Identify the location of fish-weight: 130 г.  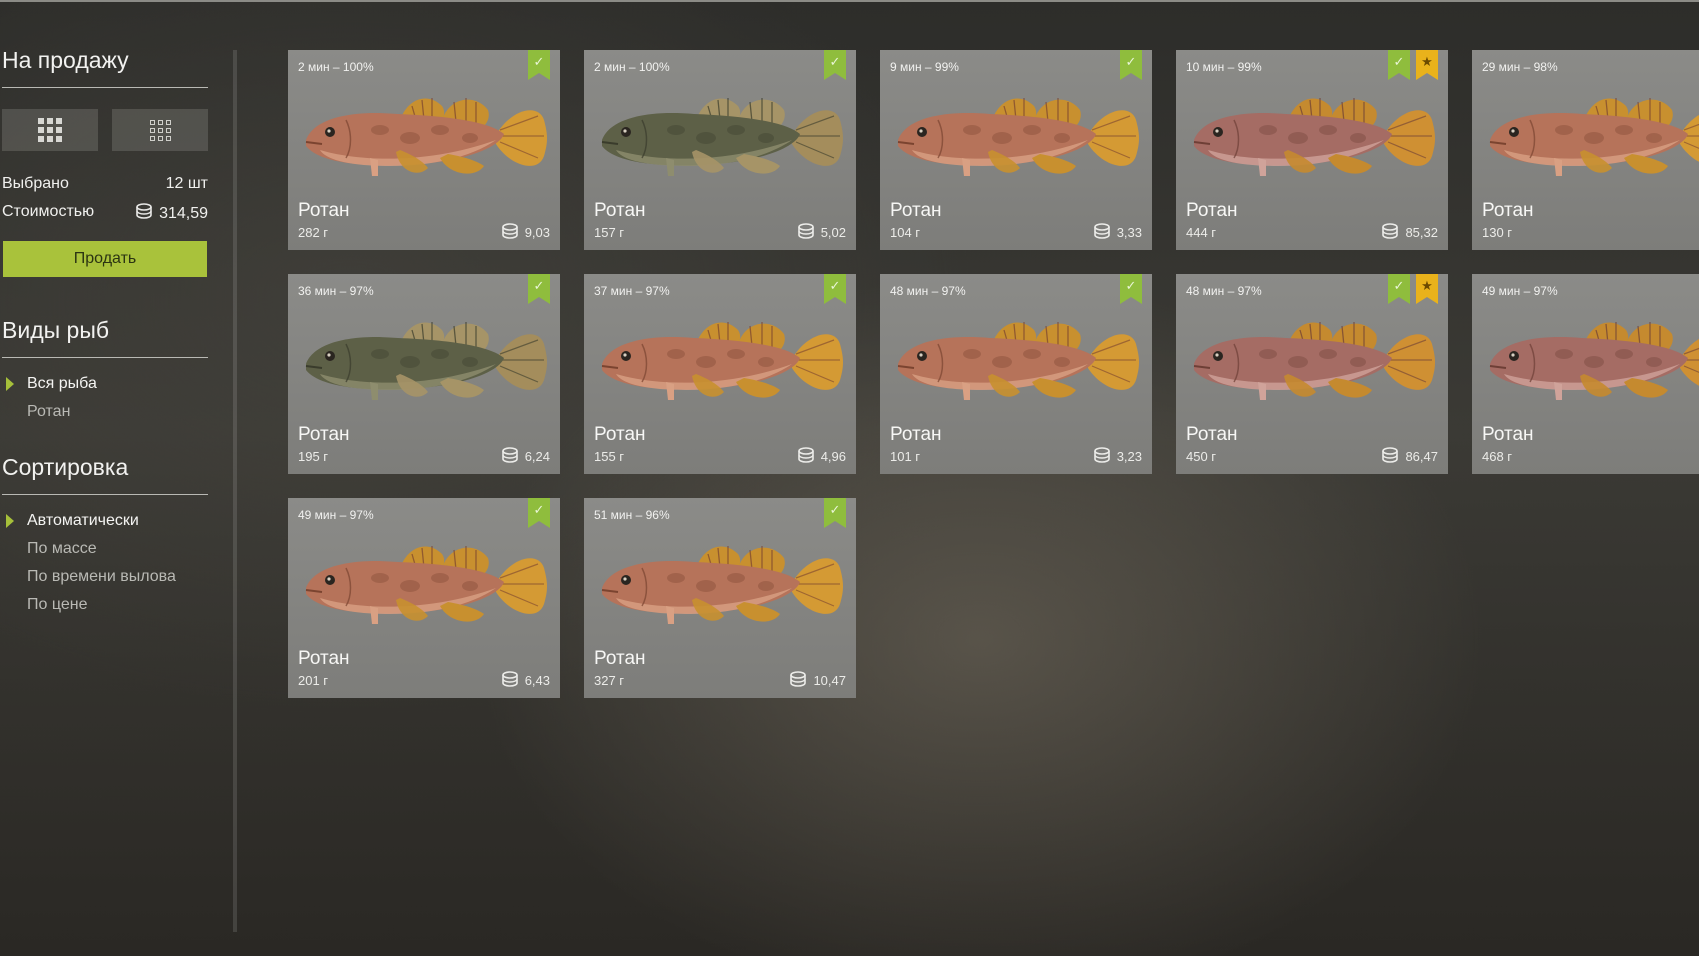
(1497, 232).